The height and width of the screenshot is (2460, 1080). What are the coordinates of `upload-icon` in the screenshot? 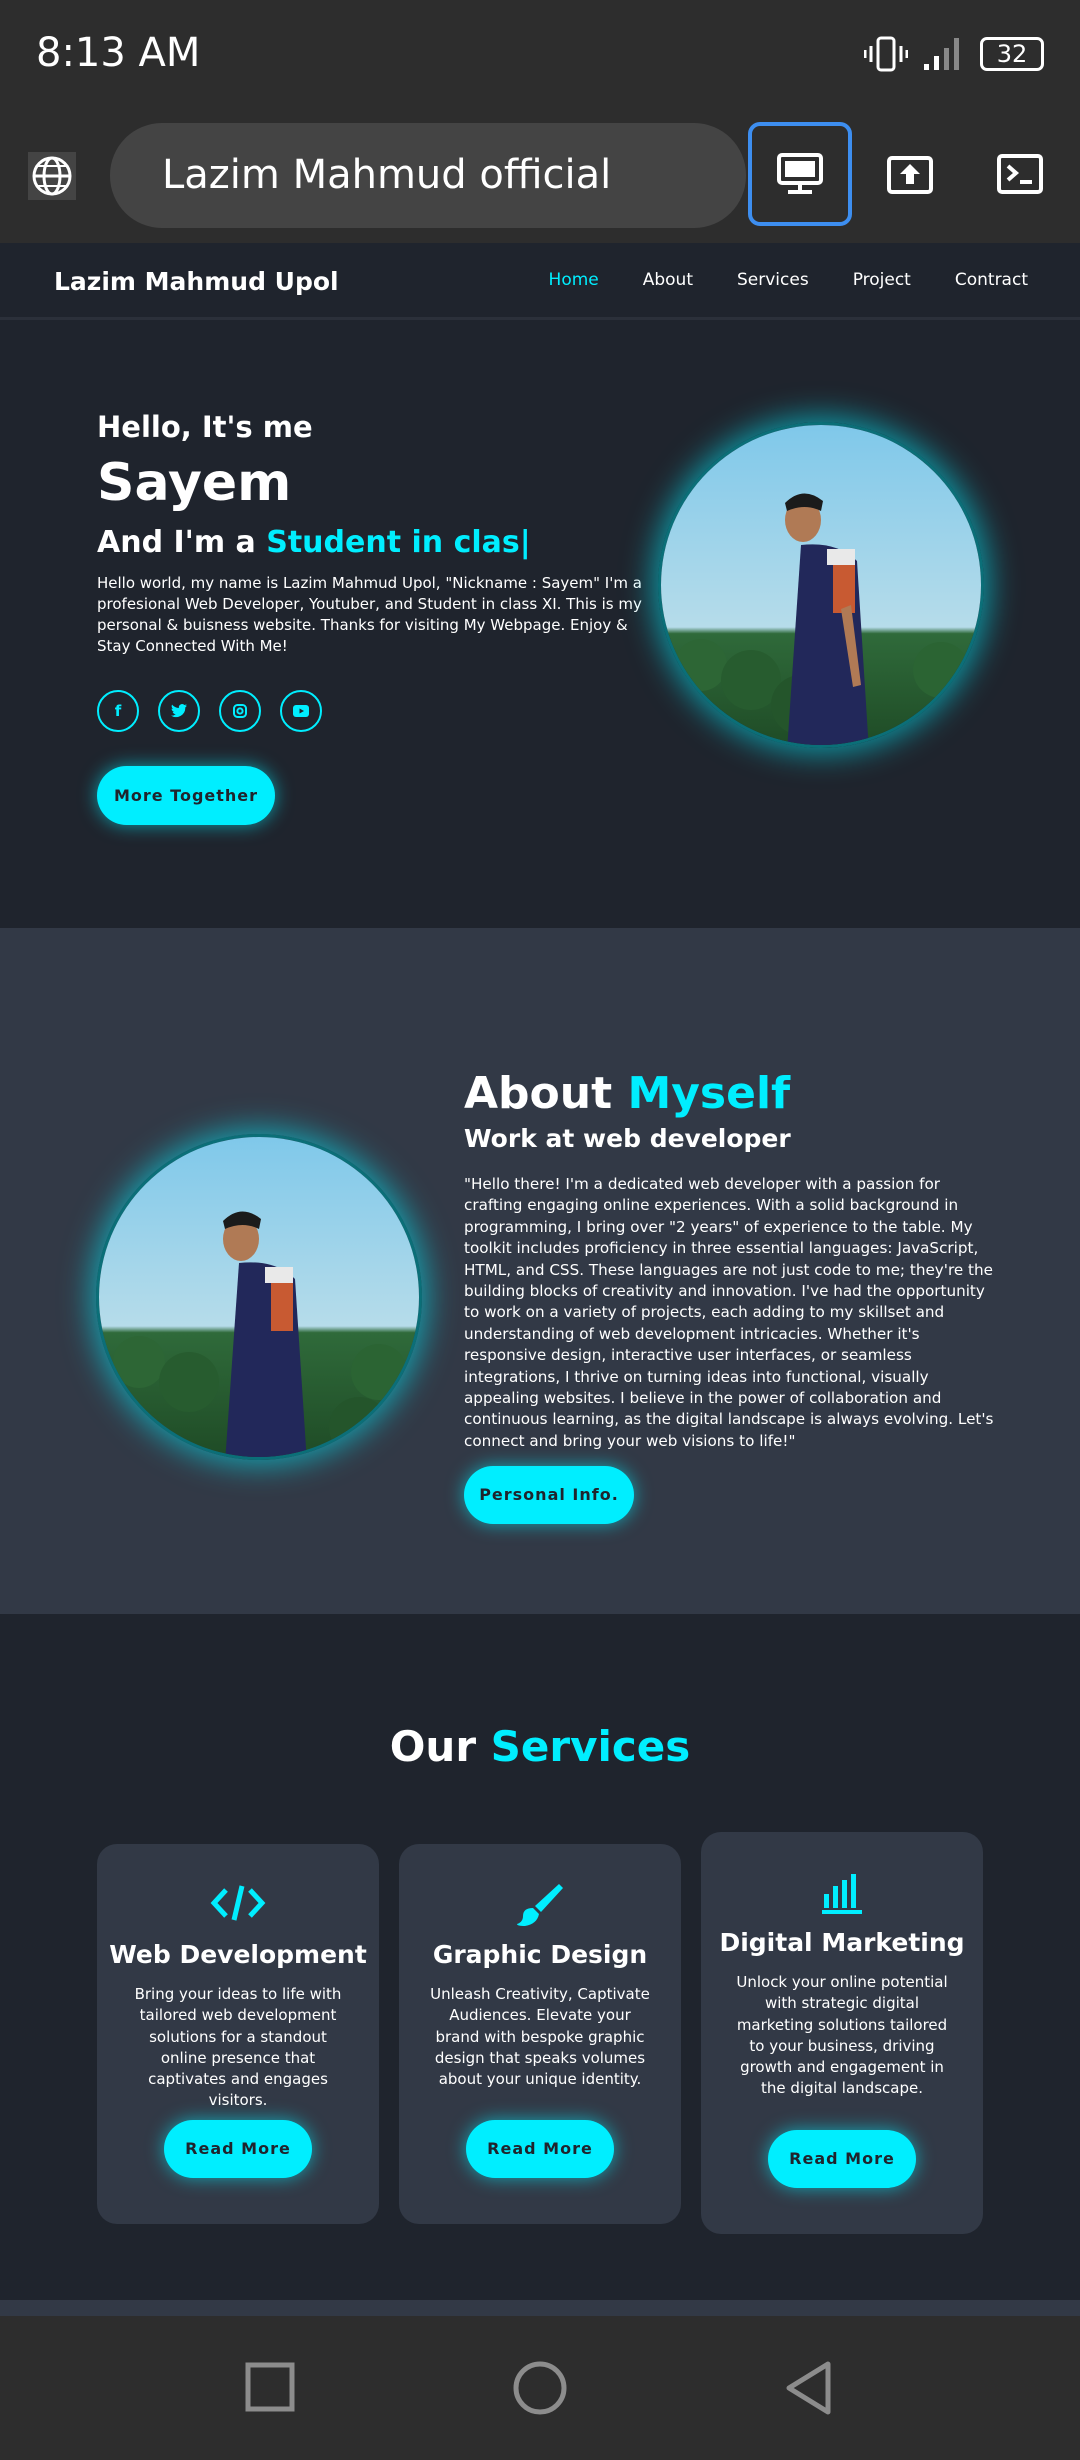 It's located at (910, 175).